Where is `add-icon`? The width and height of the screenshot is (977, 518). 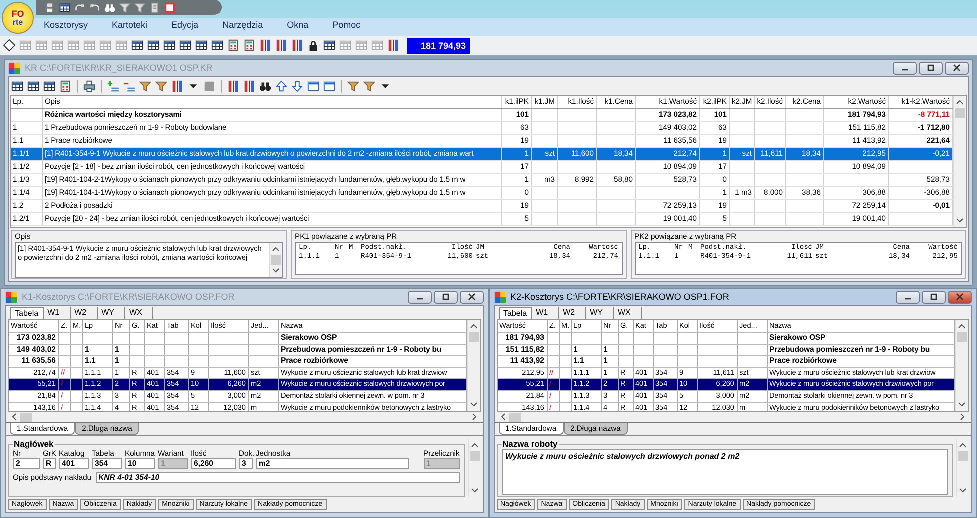
add-icon is located at coordinates (113, 86).